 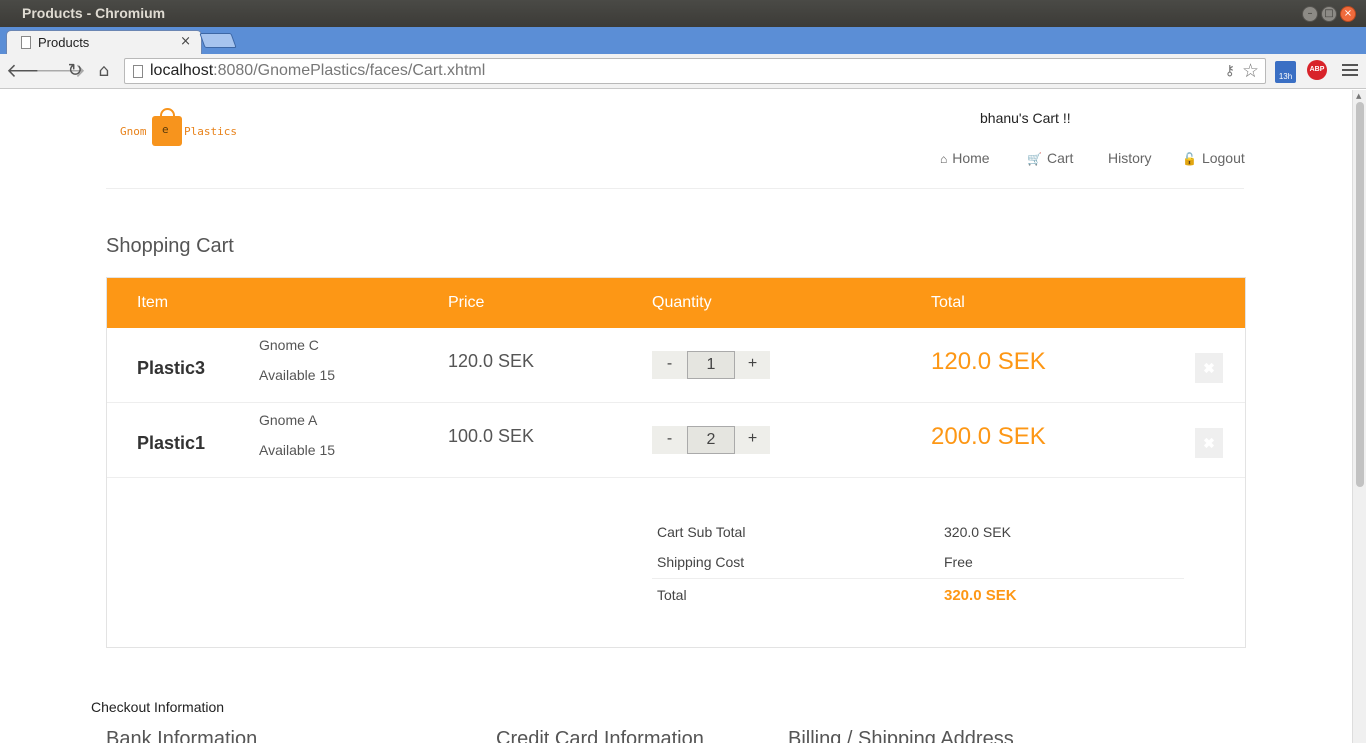 What do you see at coordinates (491, 436) in the screenshot?
I see `item-price: 100.0 SEK` at bounding box center [491, 436].